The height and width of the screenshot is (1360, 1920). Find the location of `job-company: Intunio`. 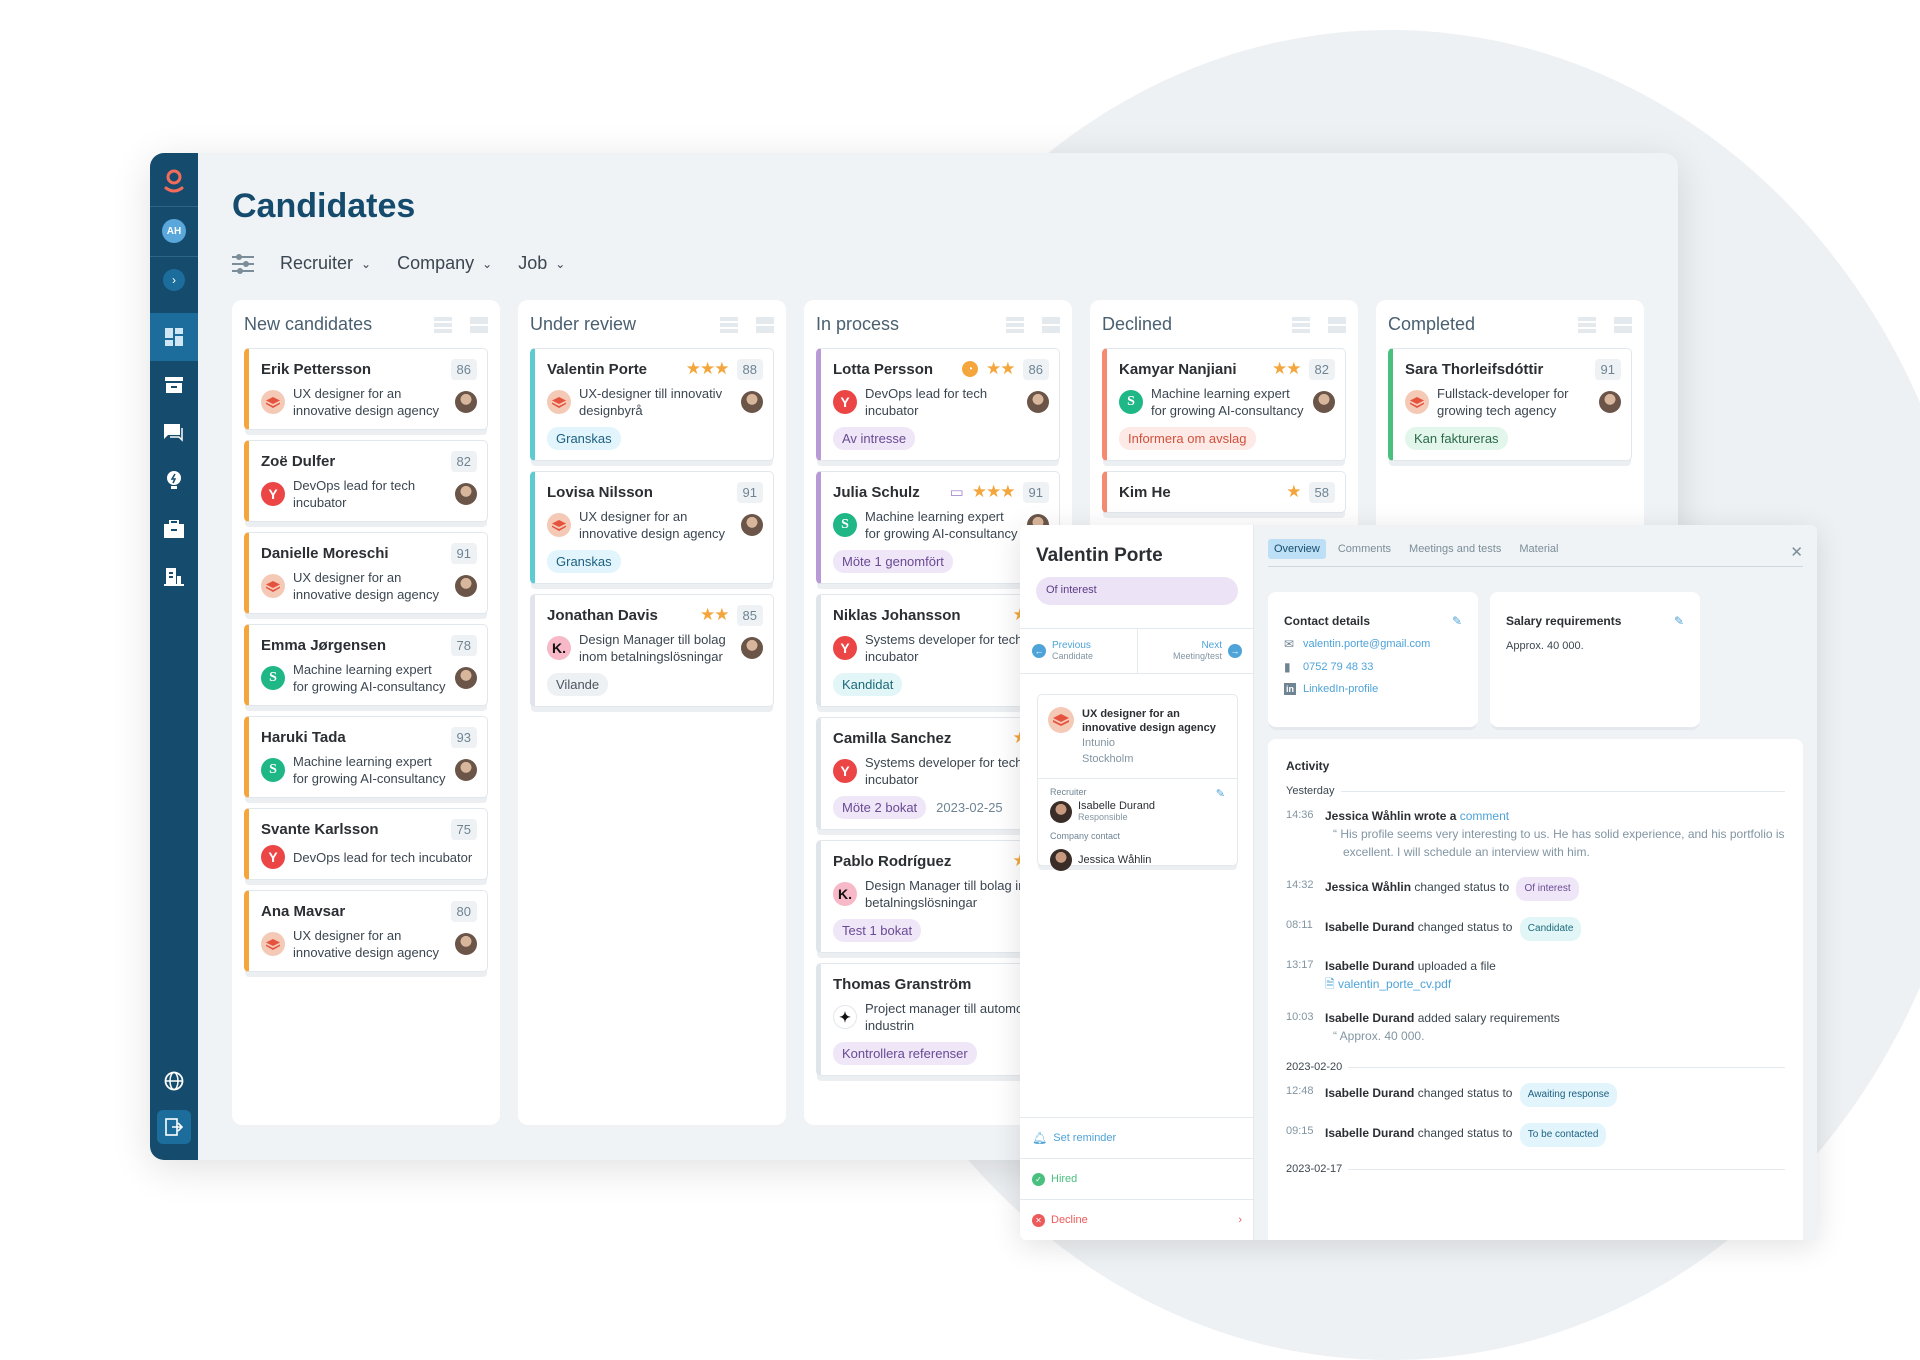

job-company: Intunio is located at coordinates (1099, 743).